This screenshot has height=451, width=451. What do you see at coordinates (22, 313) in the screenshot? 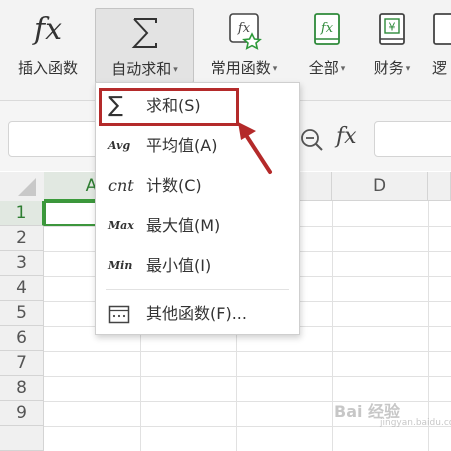
I see `row-header-5: 5` at bounding box center [22, 313].